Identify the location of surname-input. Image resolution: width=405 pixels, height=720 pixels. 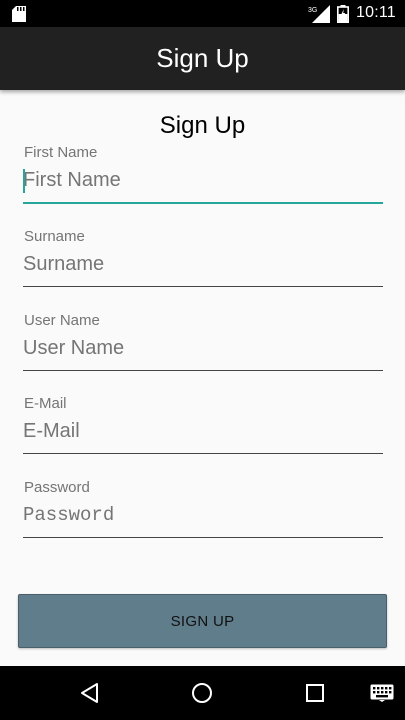
(203, 264).